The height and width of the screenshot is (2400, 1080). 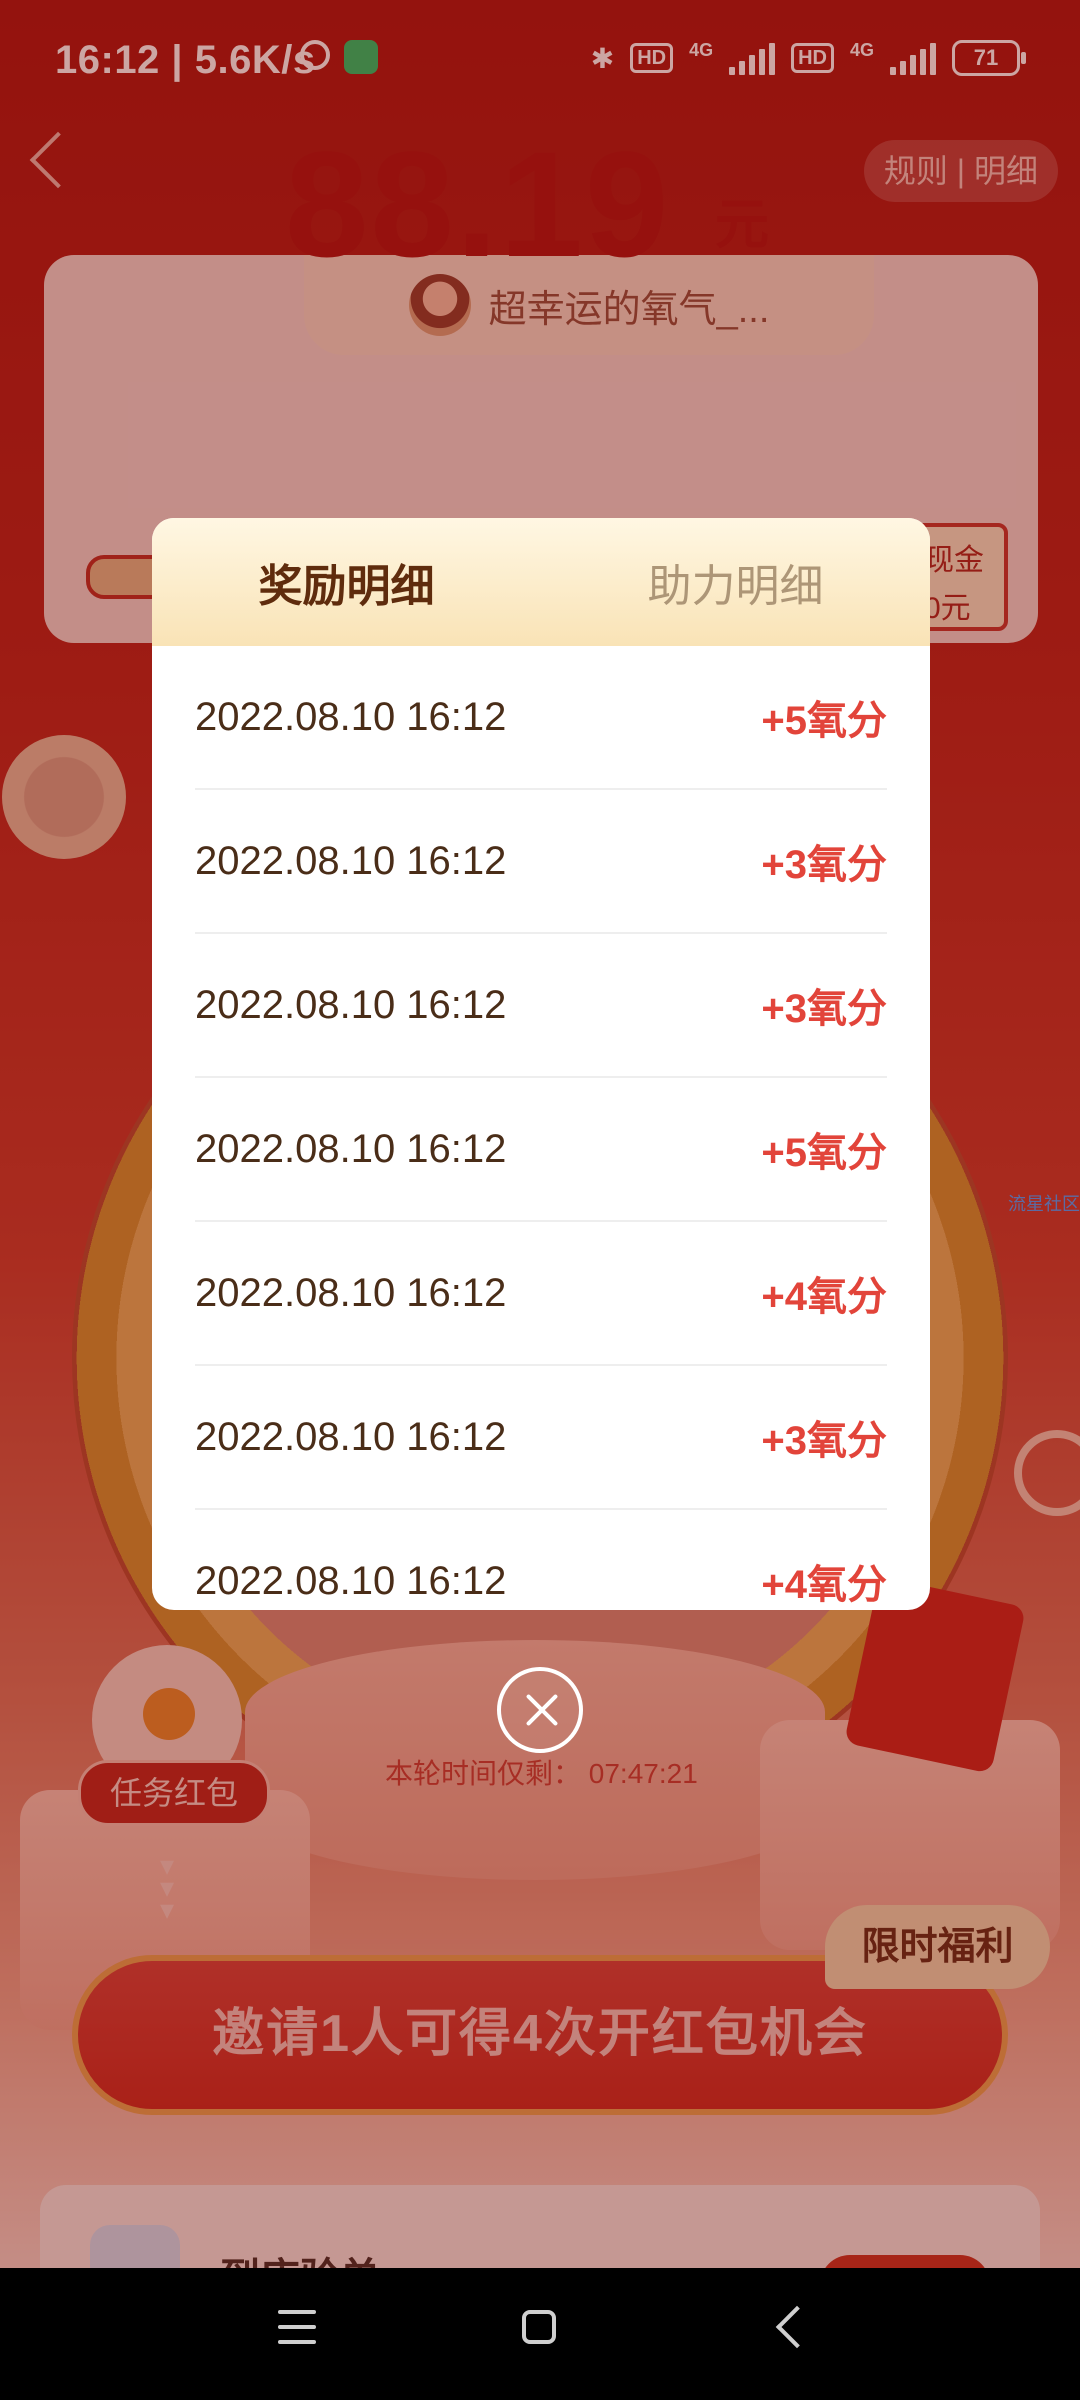 I want to click on home-icon, so click(x=539, y=2327).